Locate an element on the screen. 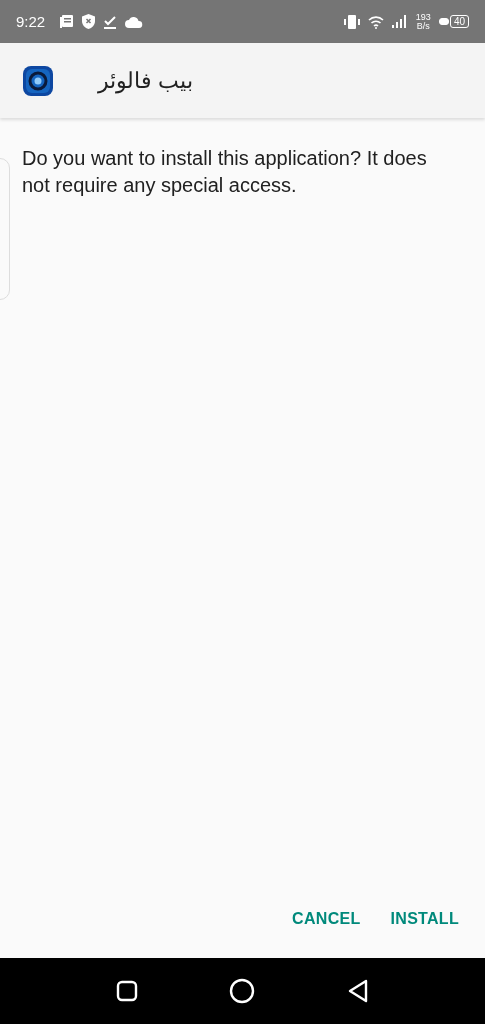 The image size is (485, 1024). shield-icon is located at coordinates (89, 21).